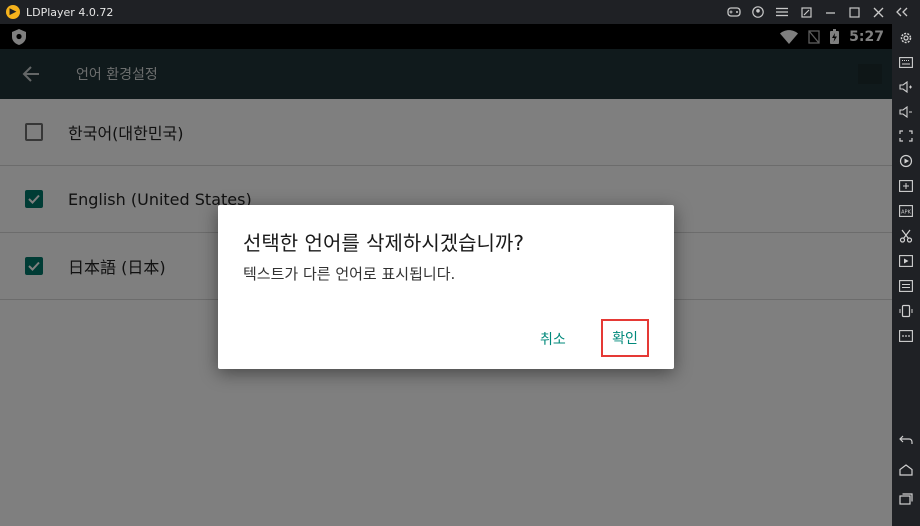 Image resolution: width=920 pixels, height=526 pixels. I want to click on dialog-title: 선택한 언어를 삭제하시겠습니까?, so click(383, 243).